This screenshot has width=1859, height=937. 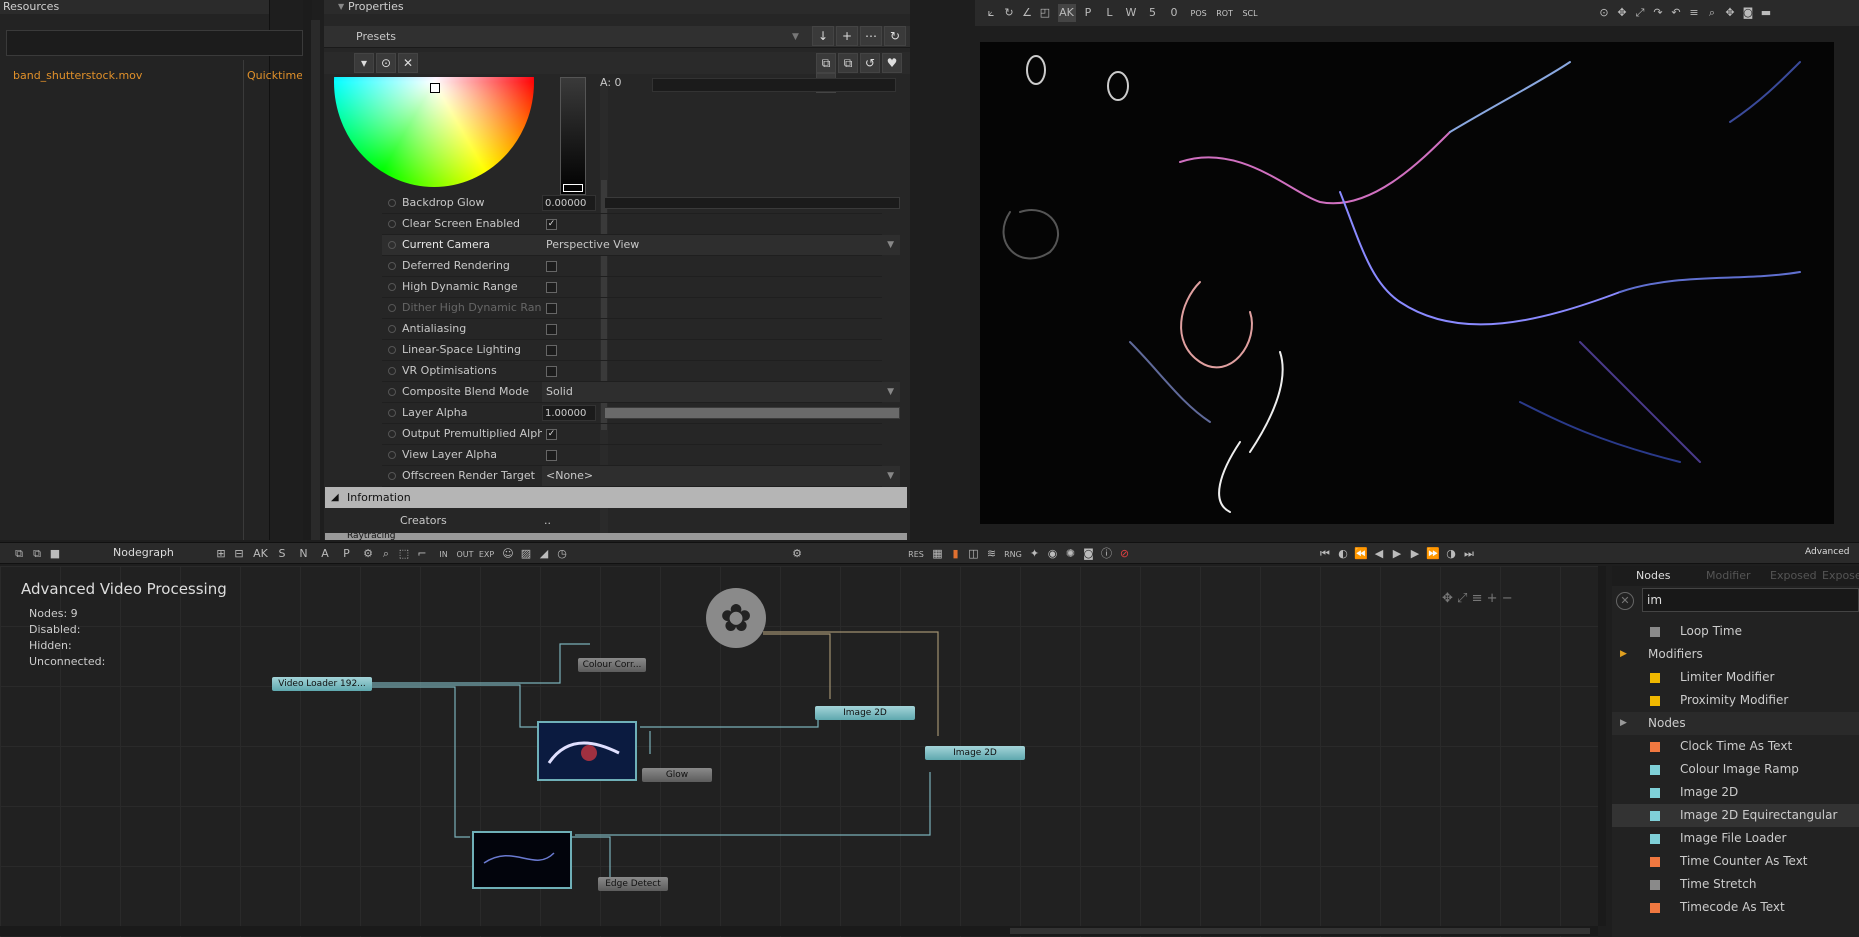 What do you see at coordinates (1447, 598) in the screenshot?
I see `pan-icon: ✥` at bounding box center [1447, 598].